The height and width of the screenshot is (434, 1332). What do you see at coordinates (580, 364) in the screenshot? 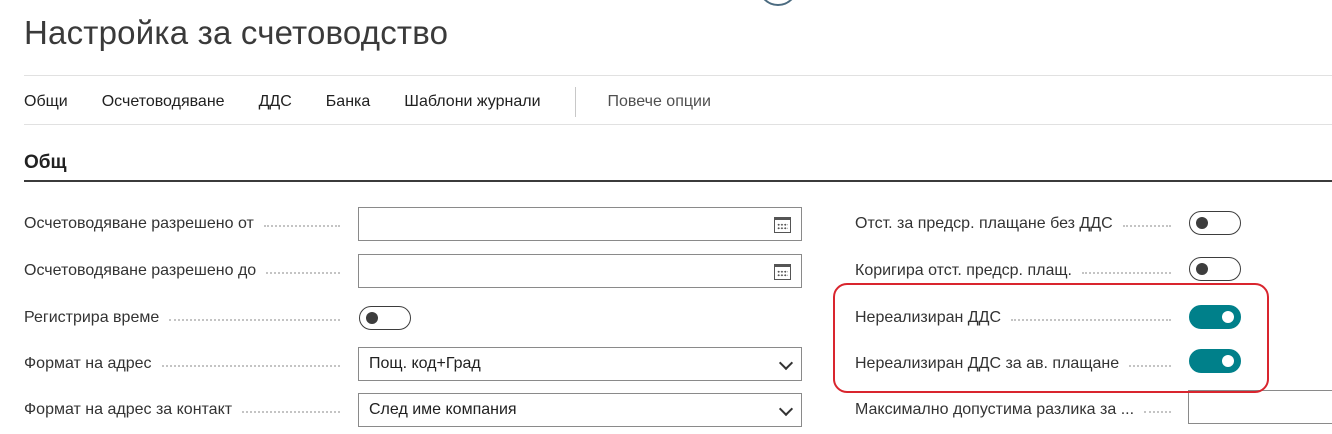
I see `address-format-select: Пощ. код+Град` at bounding box center [580, 364].